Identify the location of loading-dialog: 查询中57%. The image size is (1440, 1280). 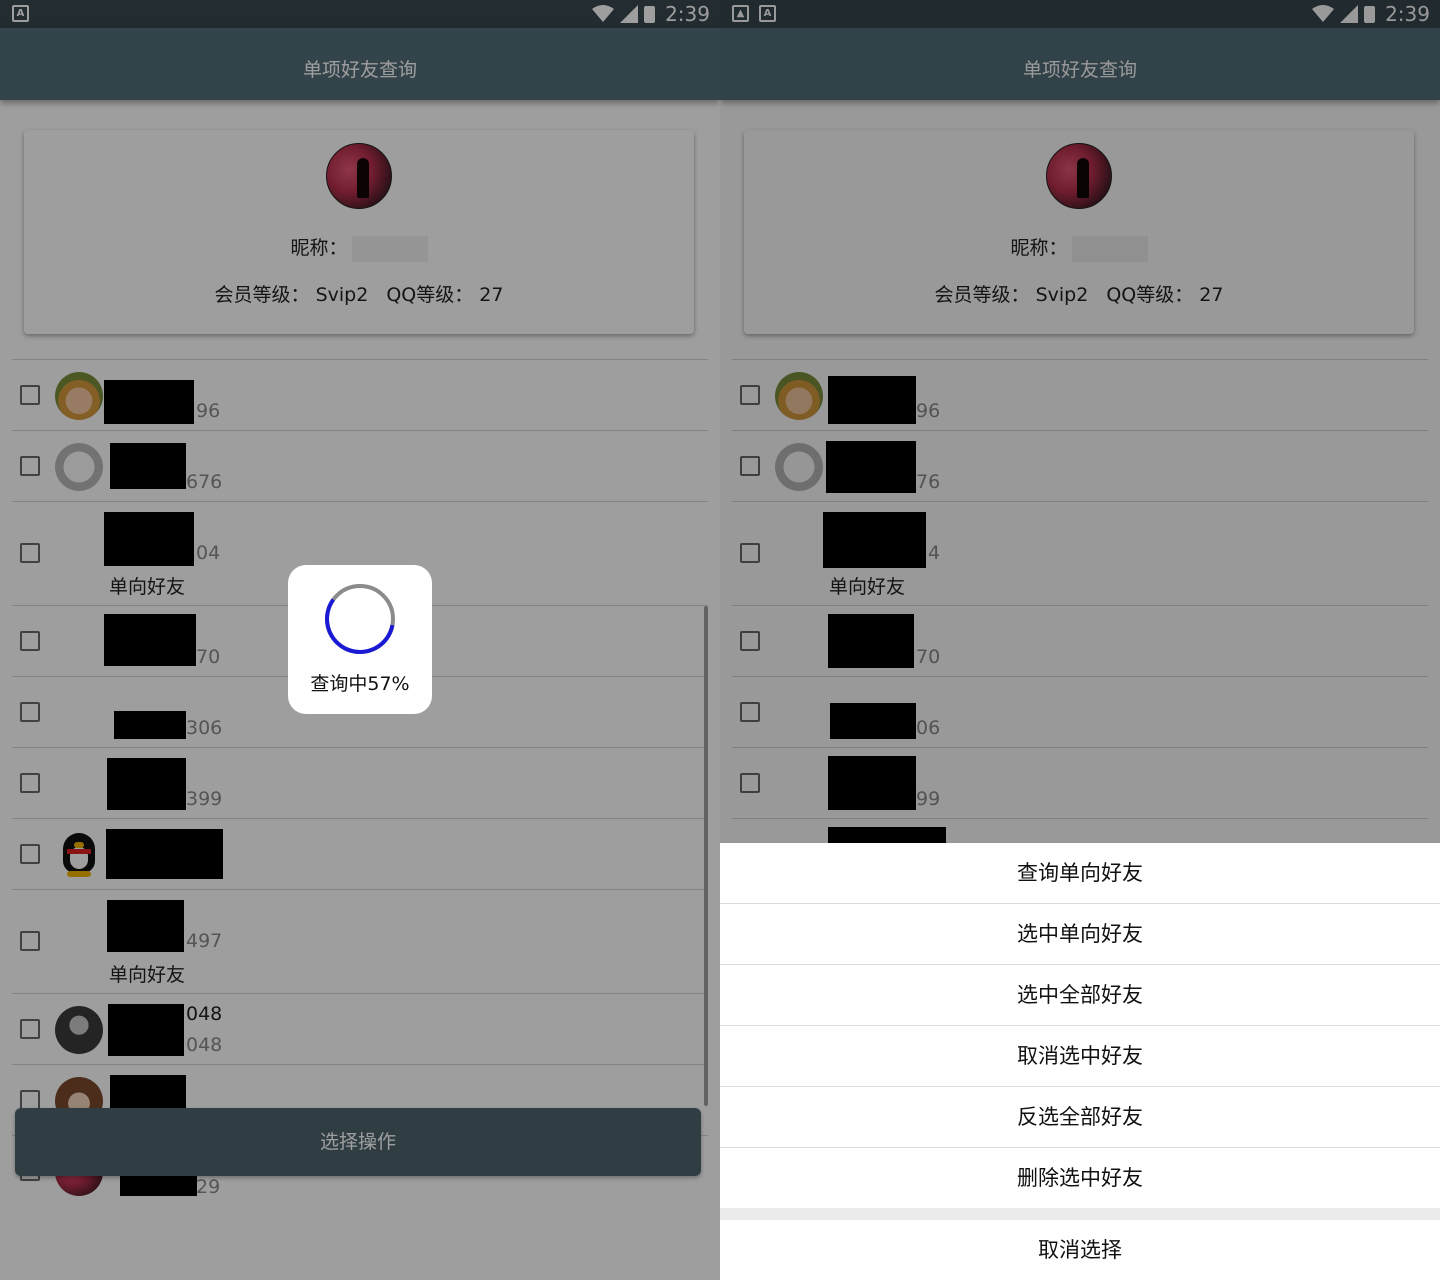
(360, 639).